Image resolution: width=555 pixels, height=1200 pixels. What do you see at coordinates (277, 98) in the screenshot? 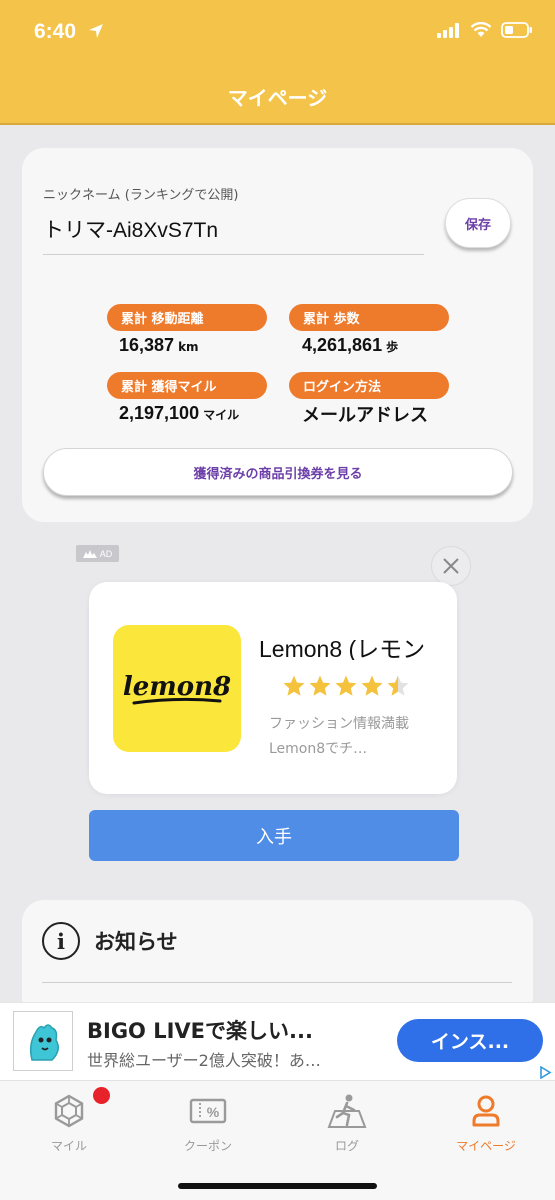
I see `page-title: マイページ` at bounding box center [277, 98].